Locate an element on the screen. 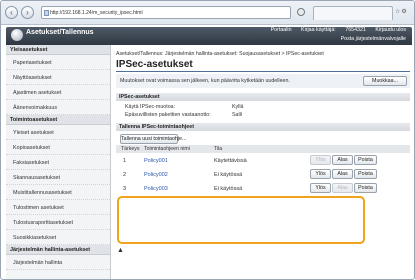 The width and height of the screenshot is (415, 280). sidebar-item-system: Järjestelmän hallinta is located at coordinates (58, 262).